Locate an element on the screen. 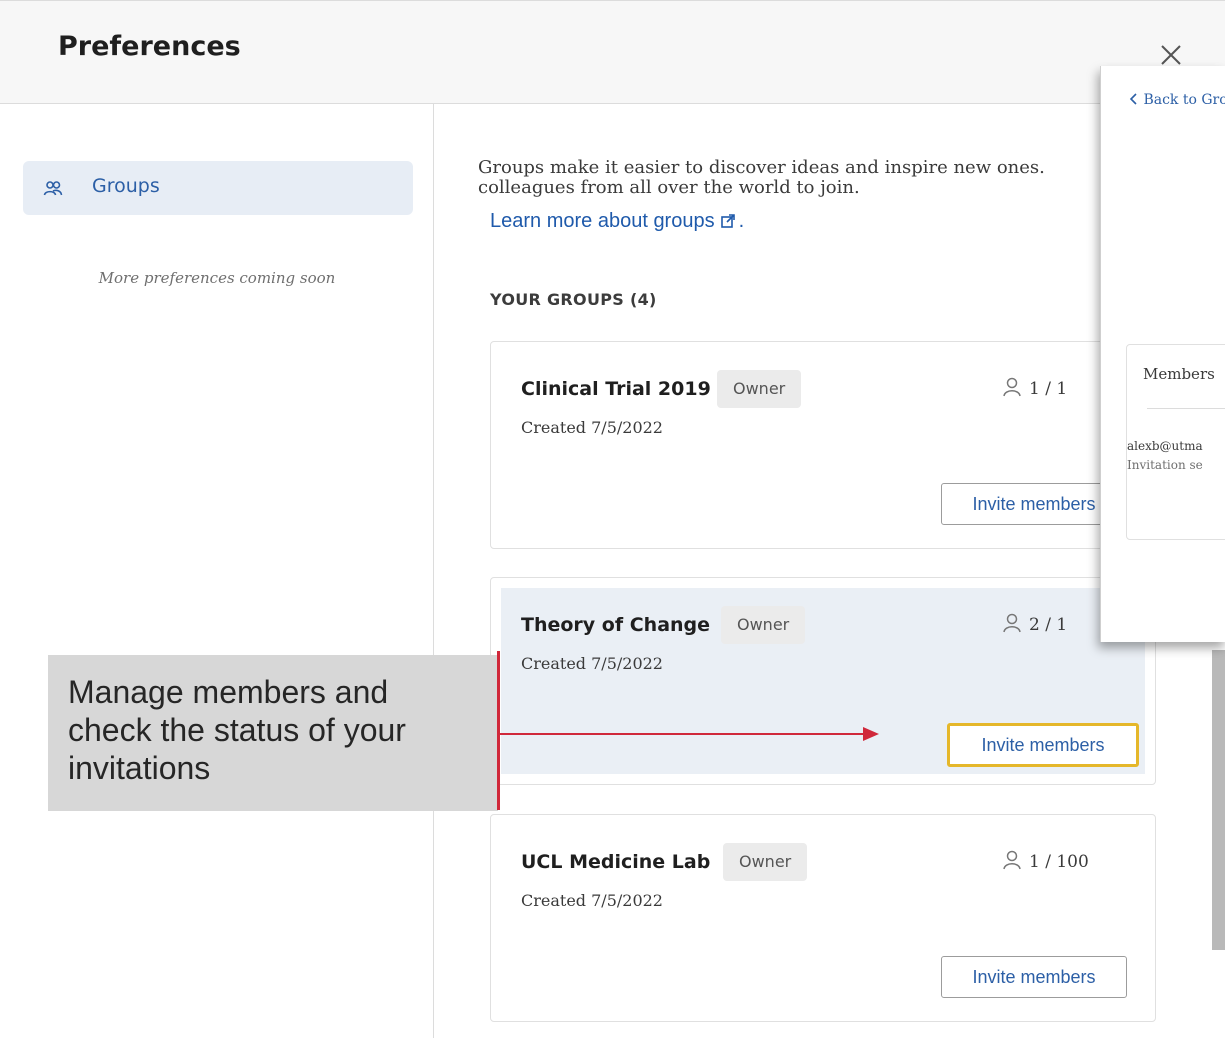  back-to-groups-link: Back to Gro is located at coordinates (1177, 100).